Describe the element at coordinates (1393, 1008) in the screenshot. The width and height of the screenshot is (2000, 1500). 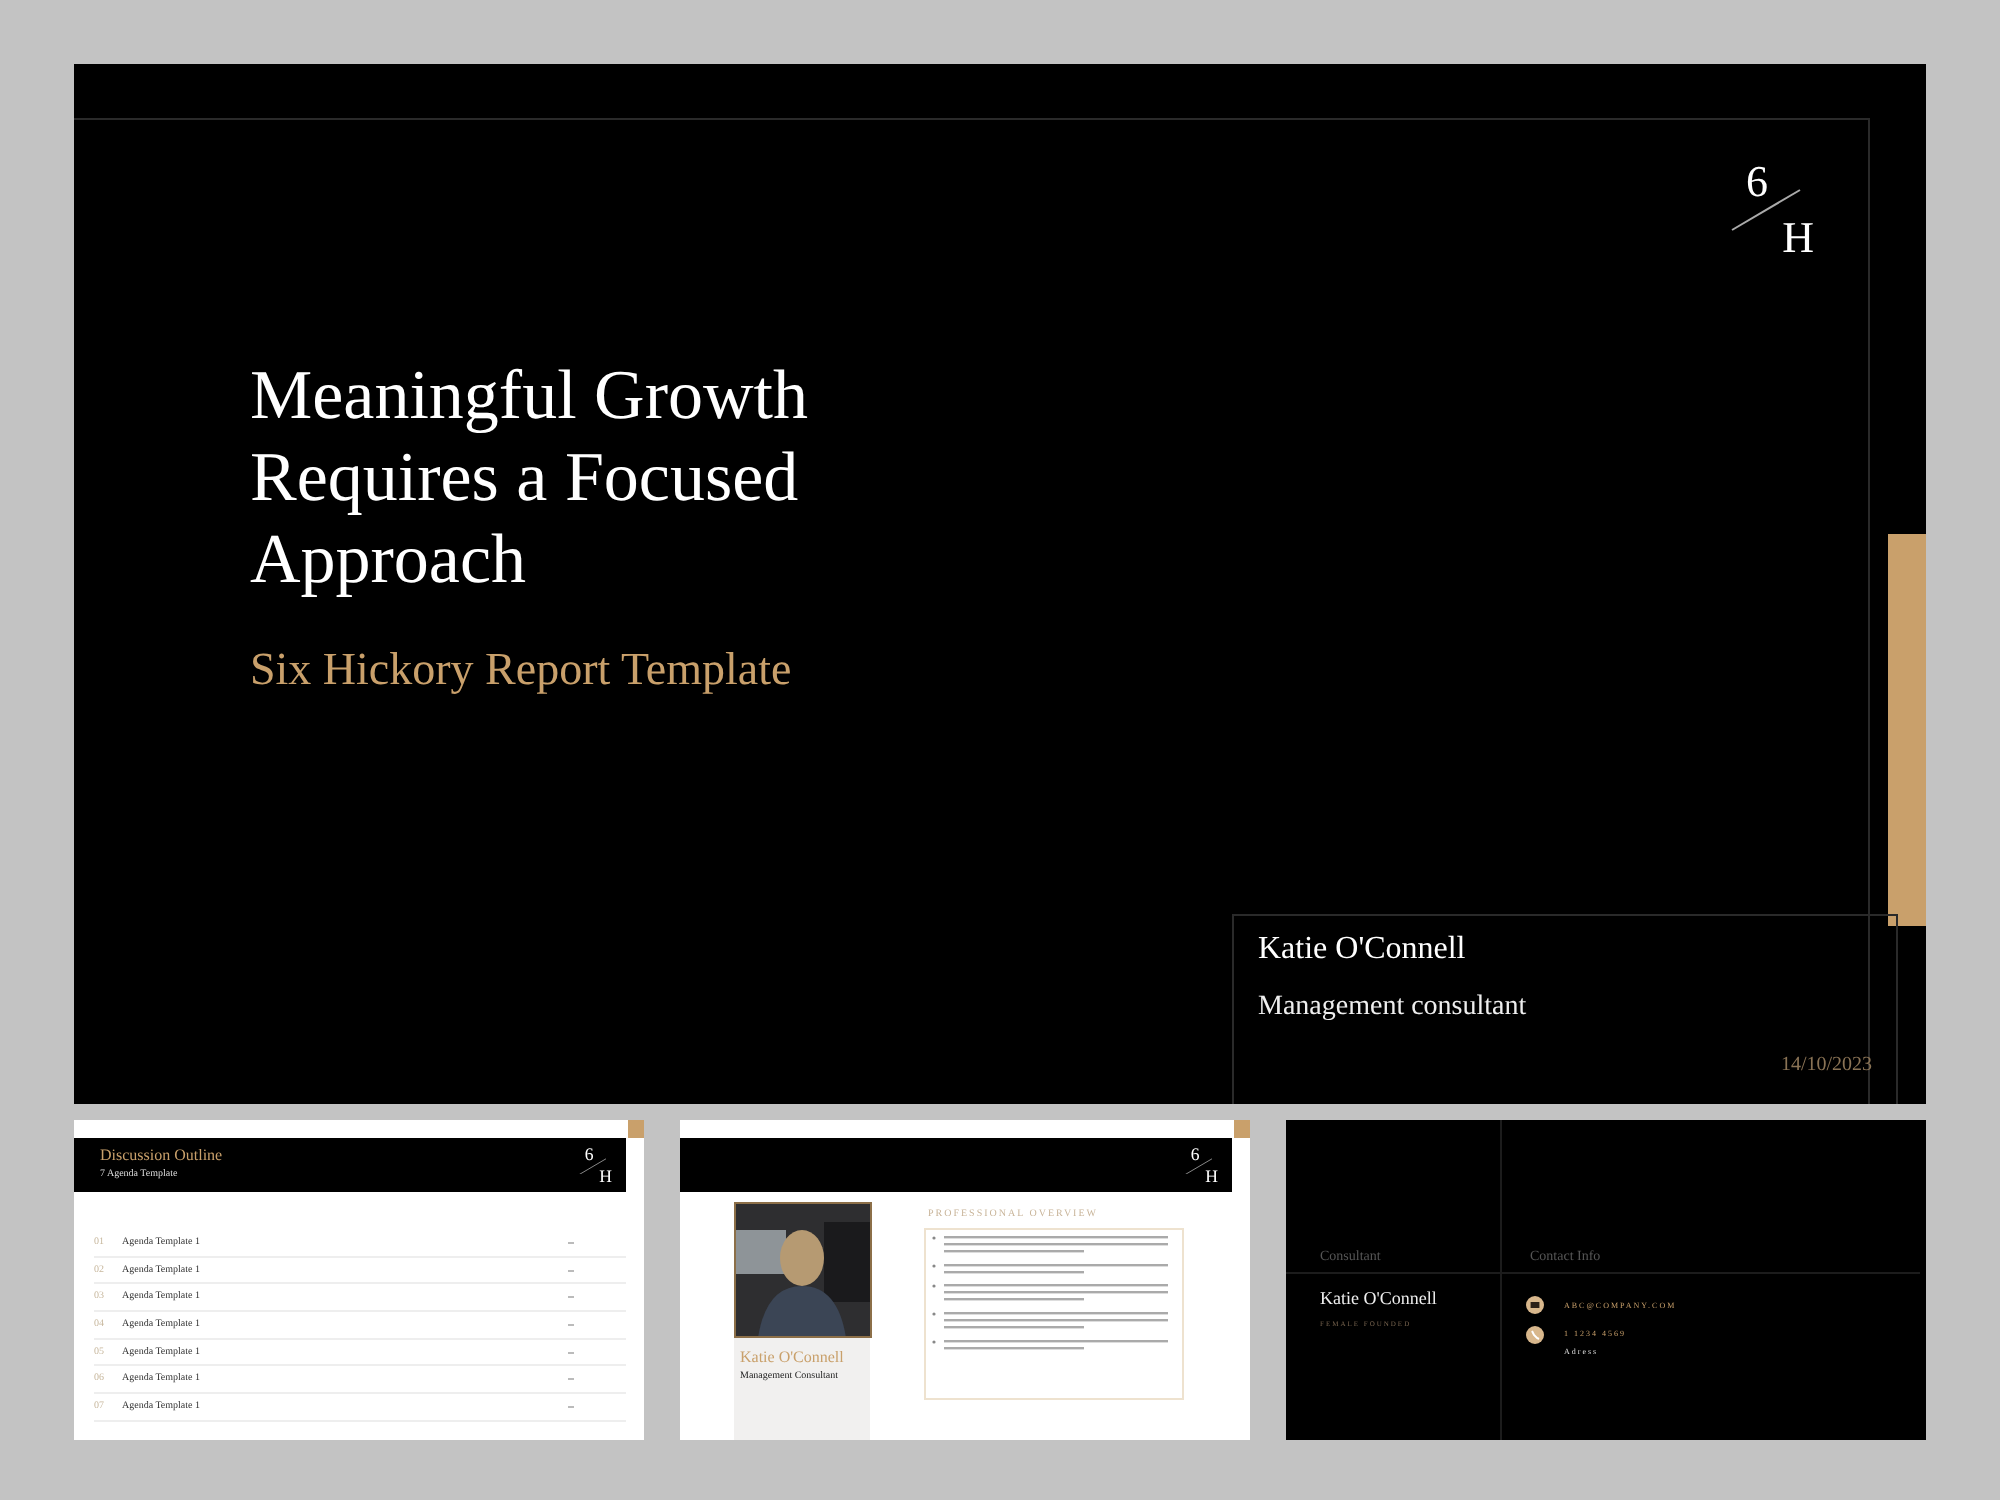
I see `presenter-role: Management consultant` at that location.